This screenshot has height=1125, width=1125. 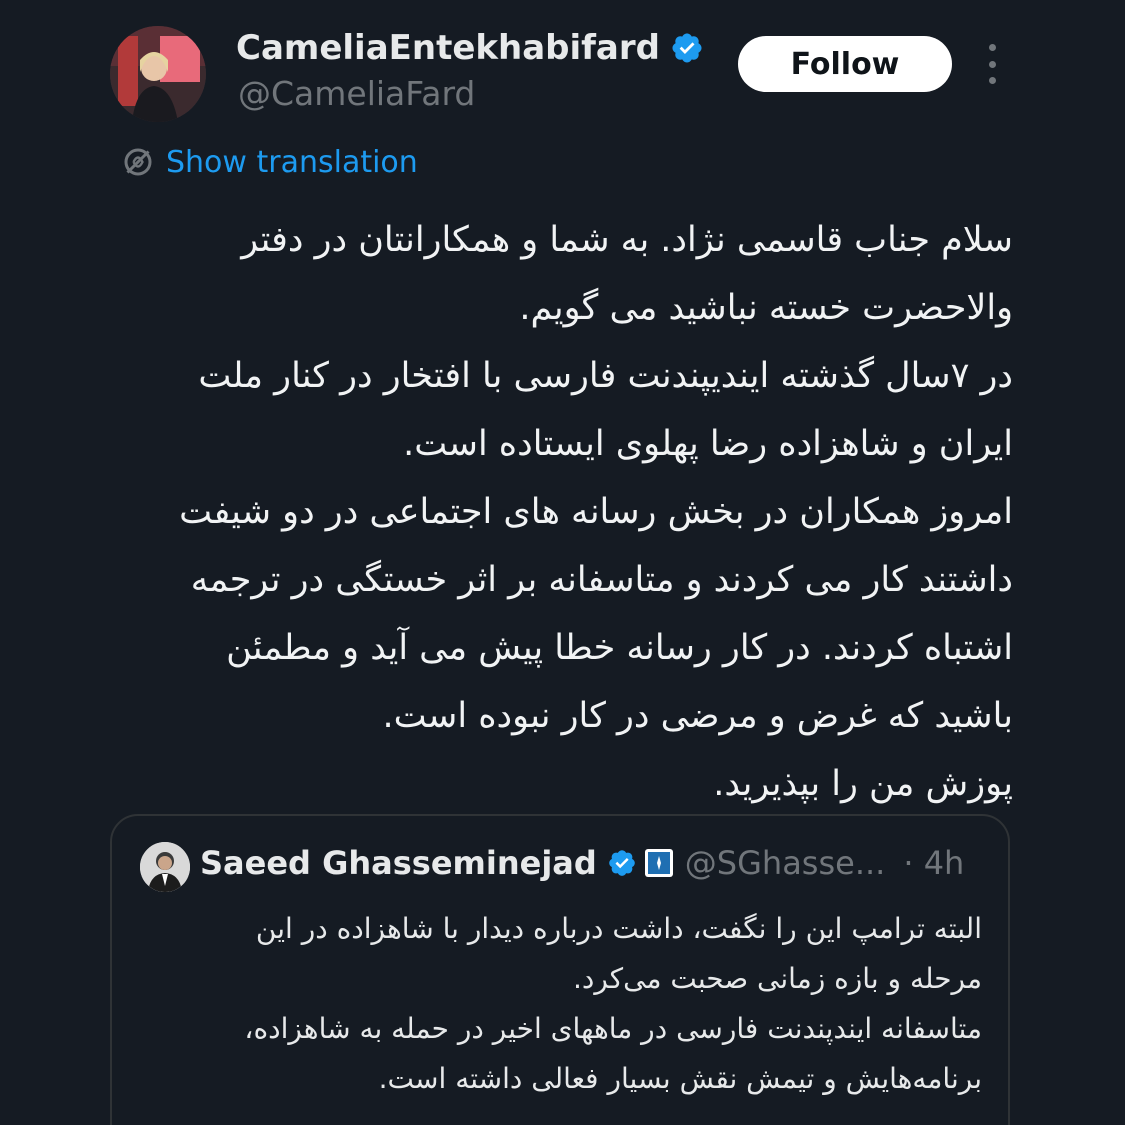 I want to click on tweet-line: والاحضرت خسته نباشید می گویم., so click(x=766, y=308).